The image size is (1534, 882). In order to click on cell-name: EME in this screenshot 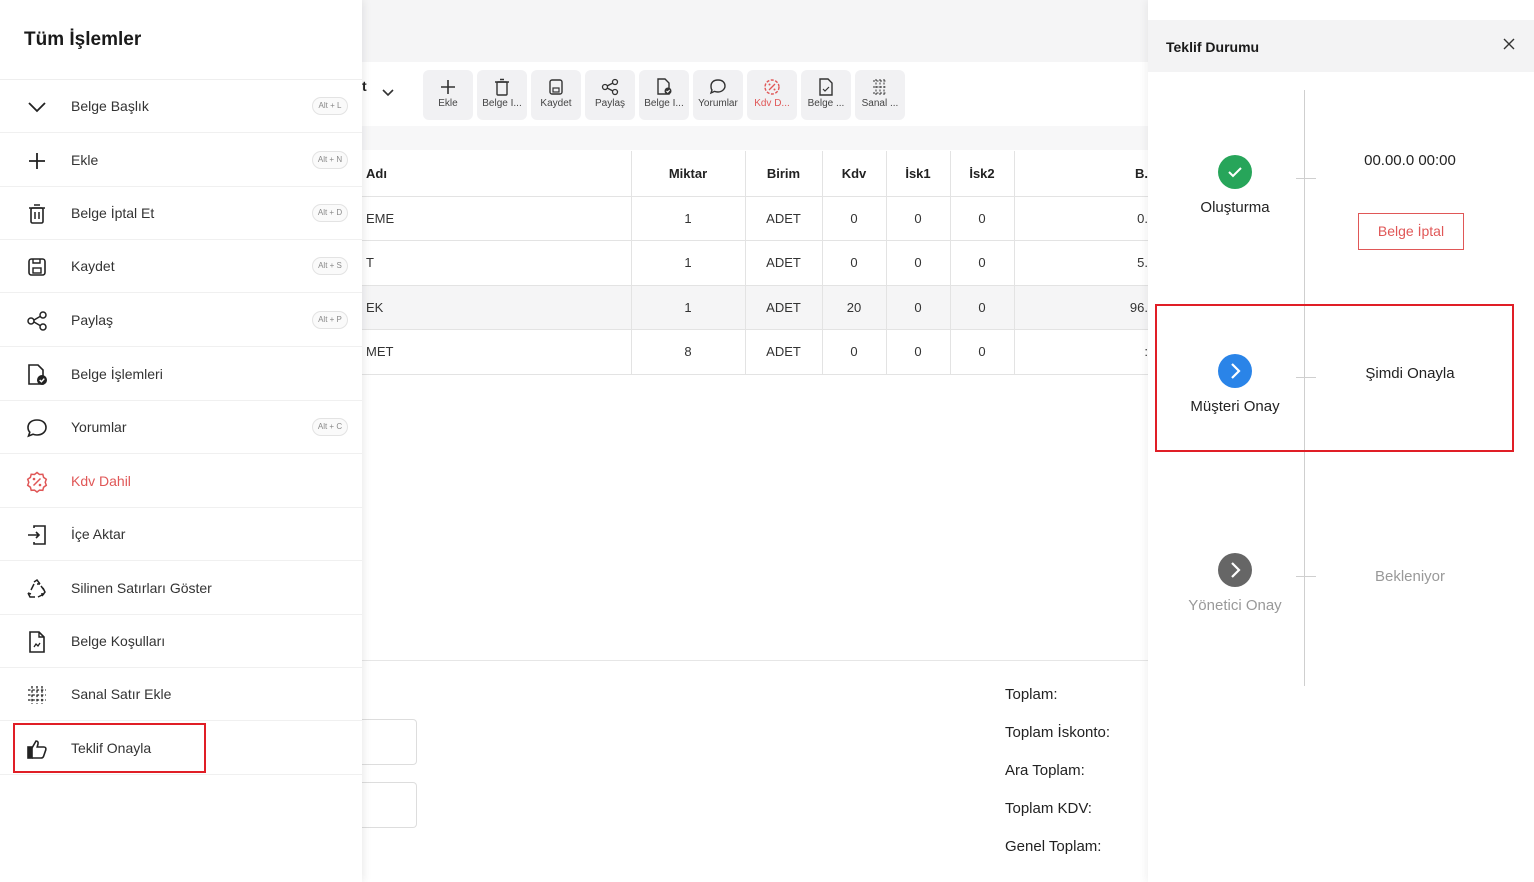, I will do `click(497, 218)`.